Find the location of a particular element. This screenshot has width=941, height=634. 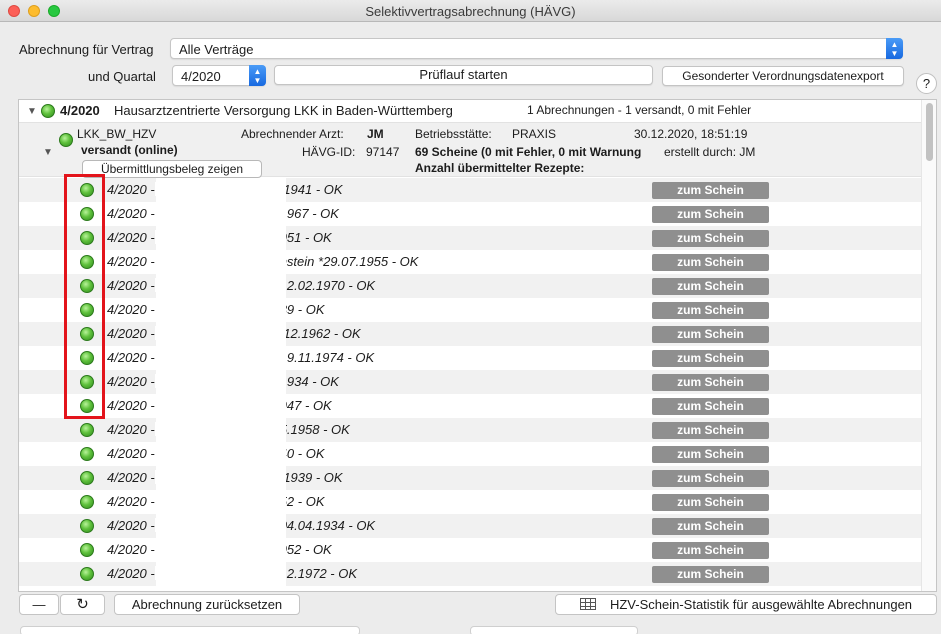

refresh-button: ↻ is located at coordinates (82, 604).